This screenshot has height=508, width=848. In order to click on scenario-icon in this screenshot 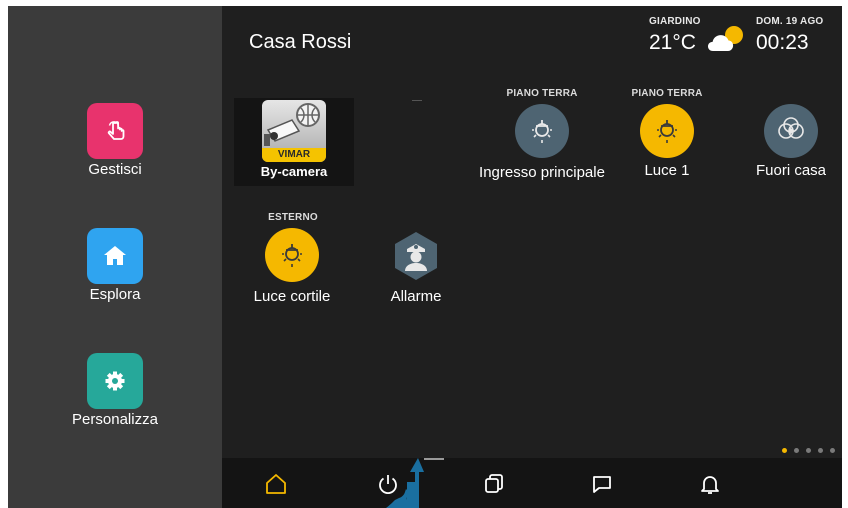, I will do `click(791, 128)`.